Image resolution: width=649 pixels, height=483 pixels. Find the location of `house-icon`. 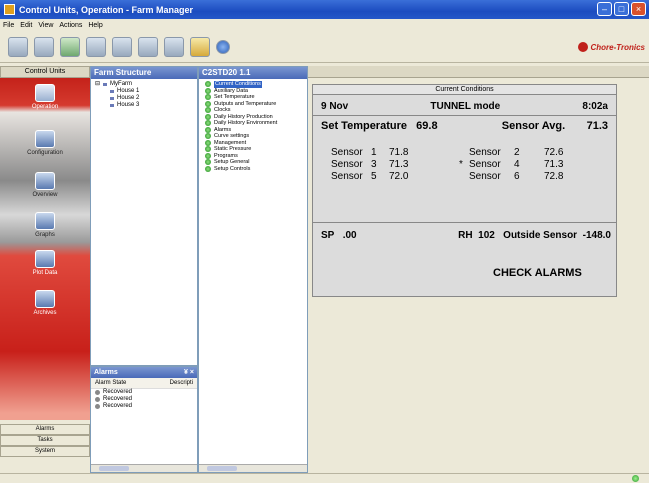

house-icon is located at coordinates (112, 98).